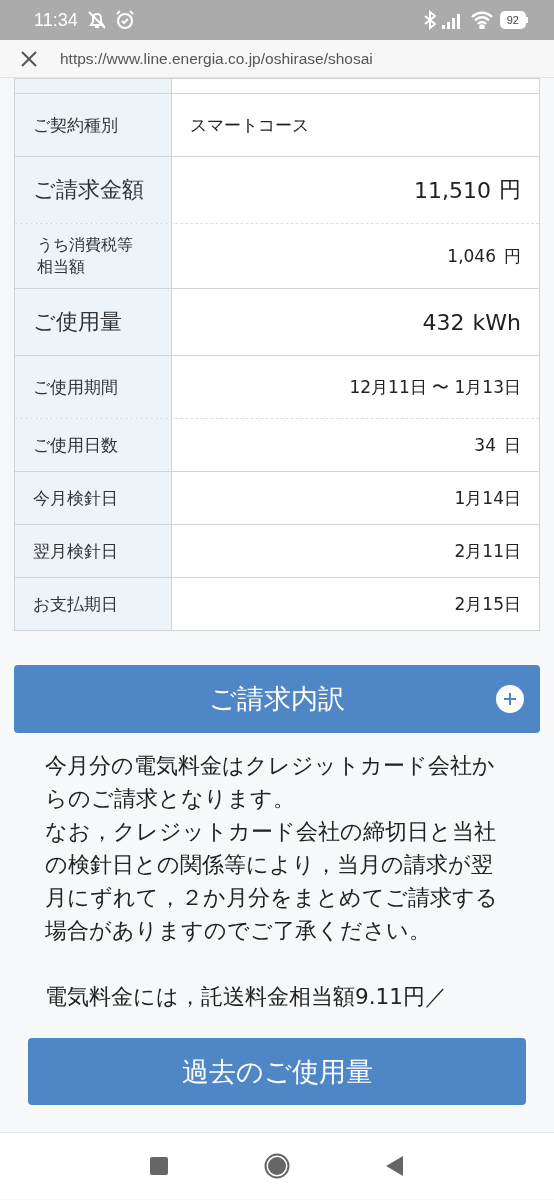 Image resolution: width=554 pixels, height=1200 pixels. Describe the element at coordinates (487, 498) in the screenshot. I see `row-value: 1月14日` at that location.